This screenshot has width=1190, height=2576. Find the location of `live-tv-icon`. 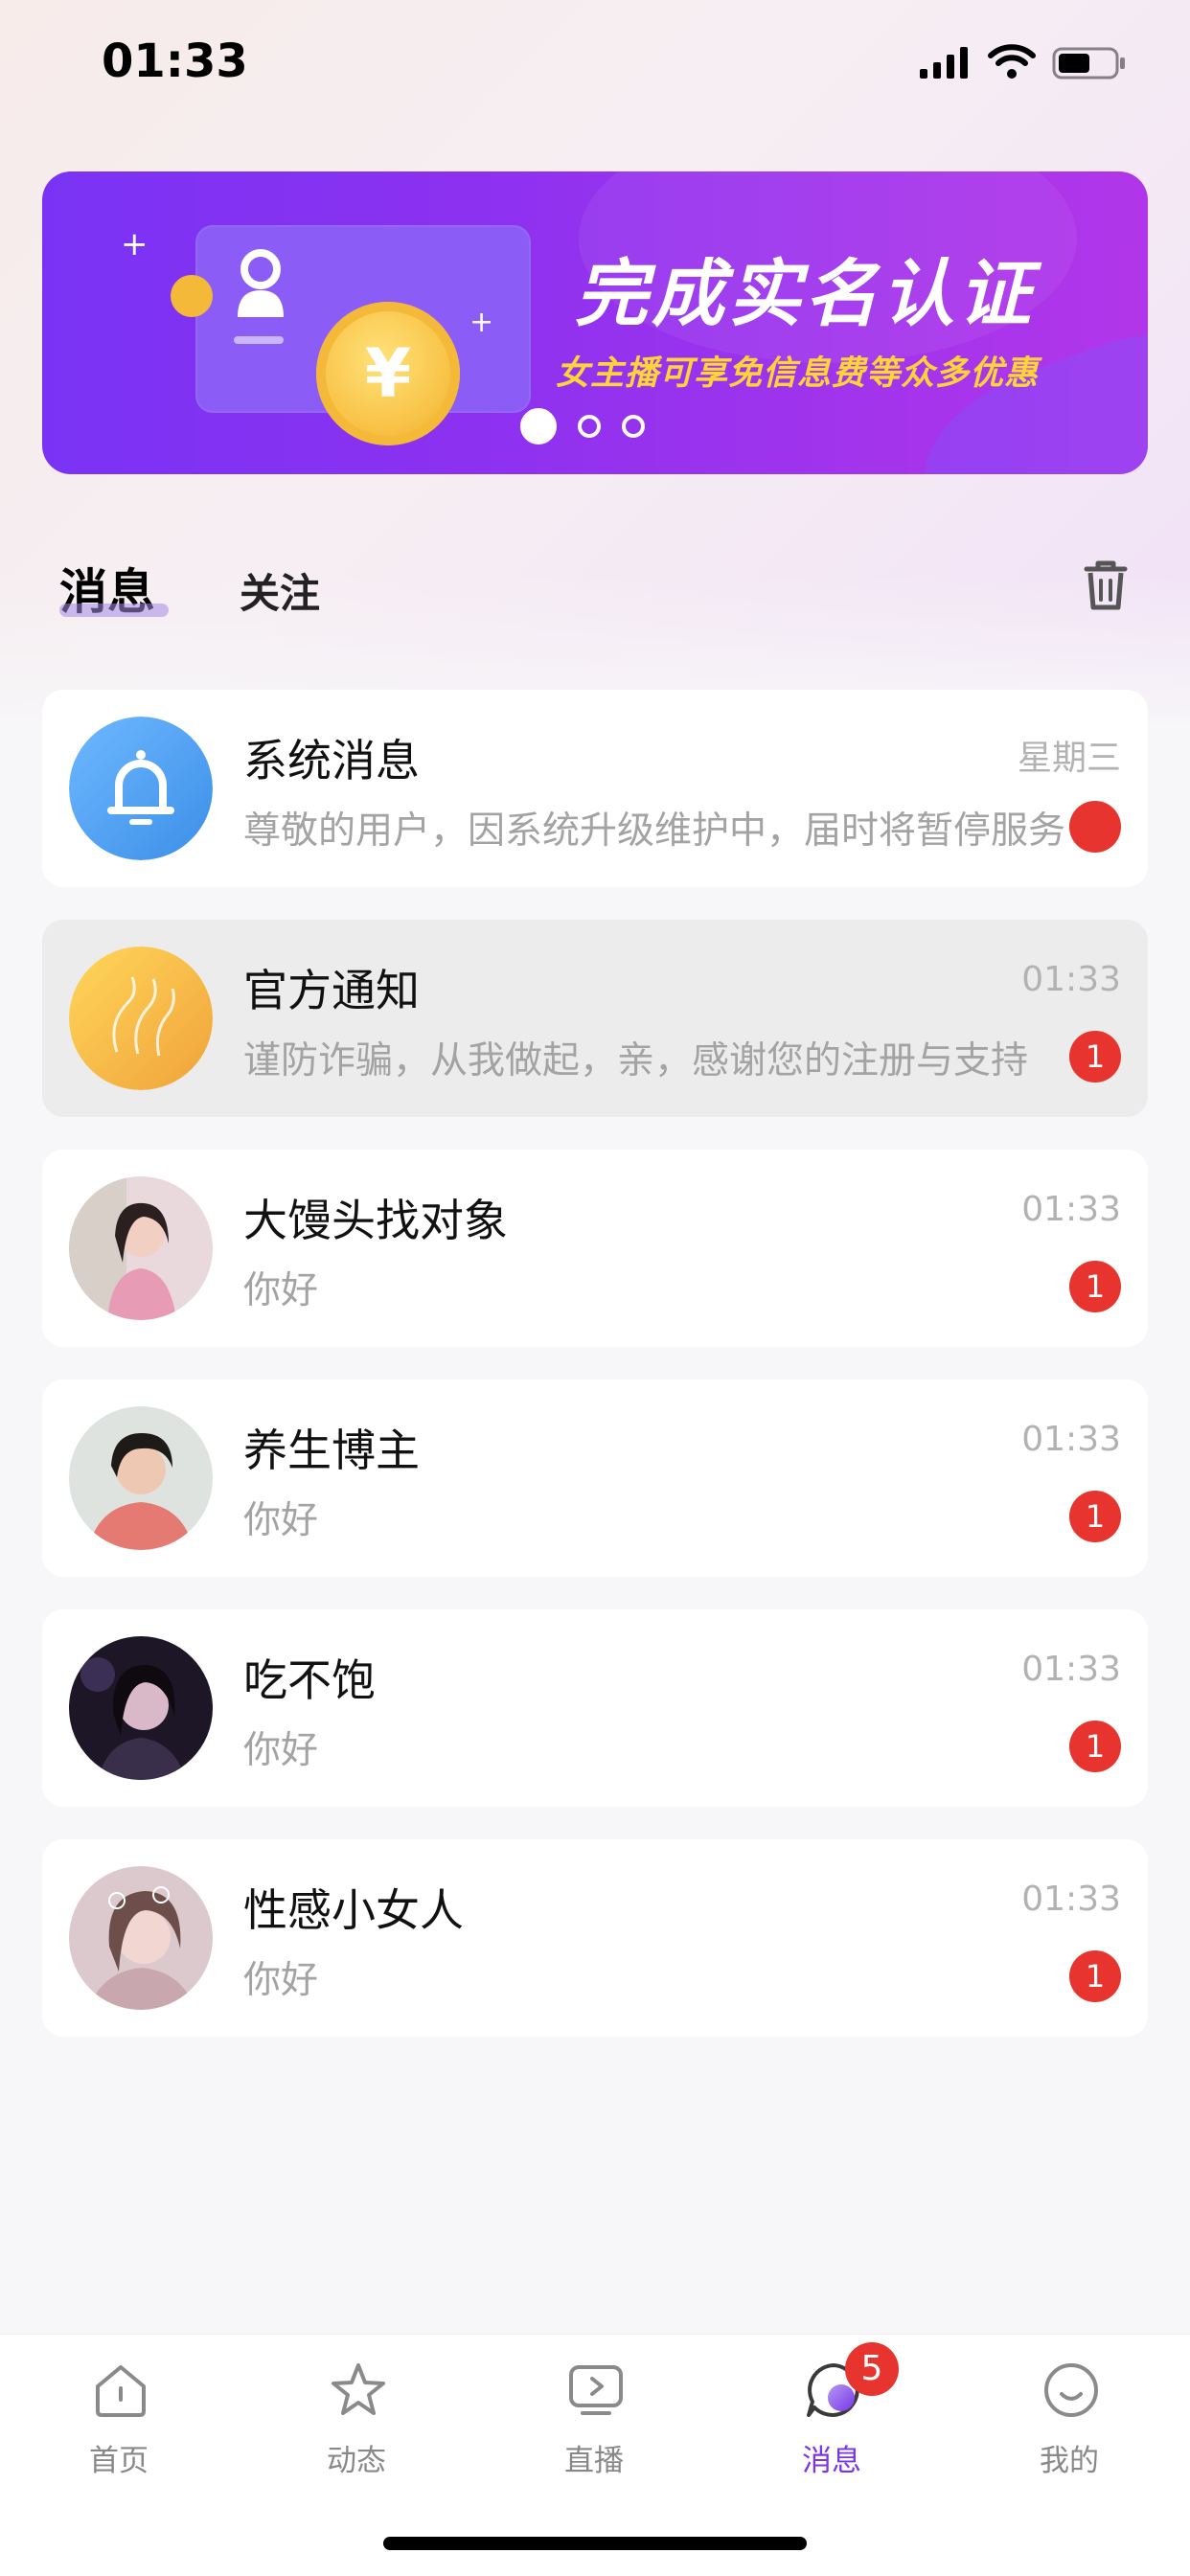

live-tv-icon is located at coordinates (596, 2390).